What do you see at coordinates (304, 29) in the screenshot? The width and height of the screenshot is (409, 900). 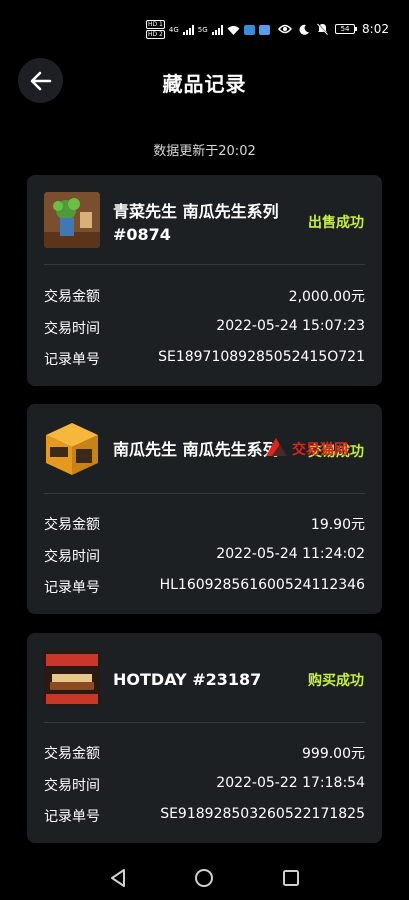 I see `moon-icon` at bounding box center [304, 29].